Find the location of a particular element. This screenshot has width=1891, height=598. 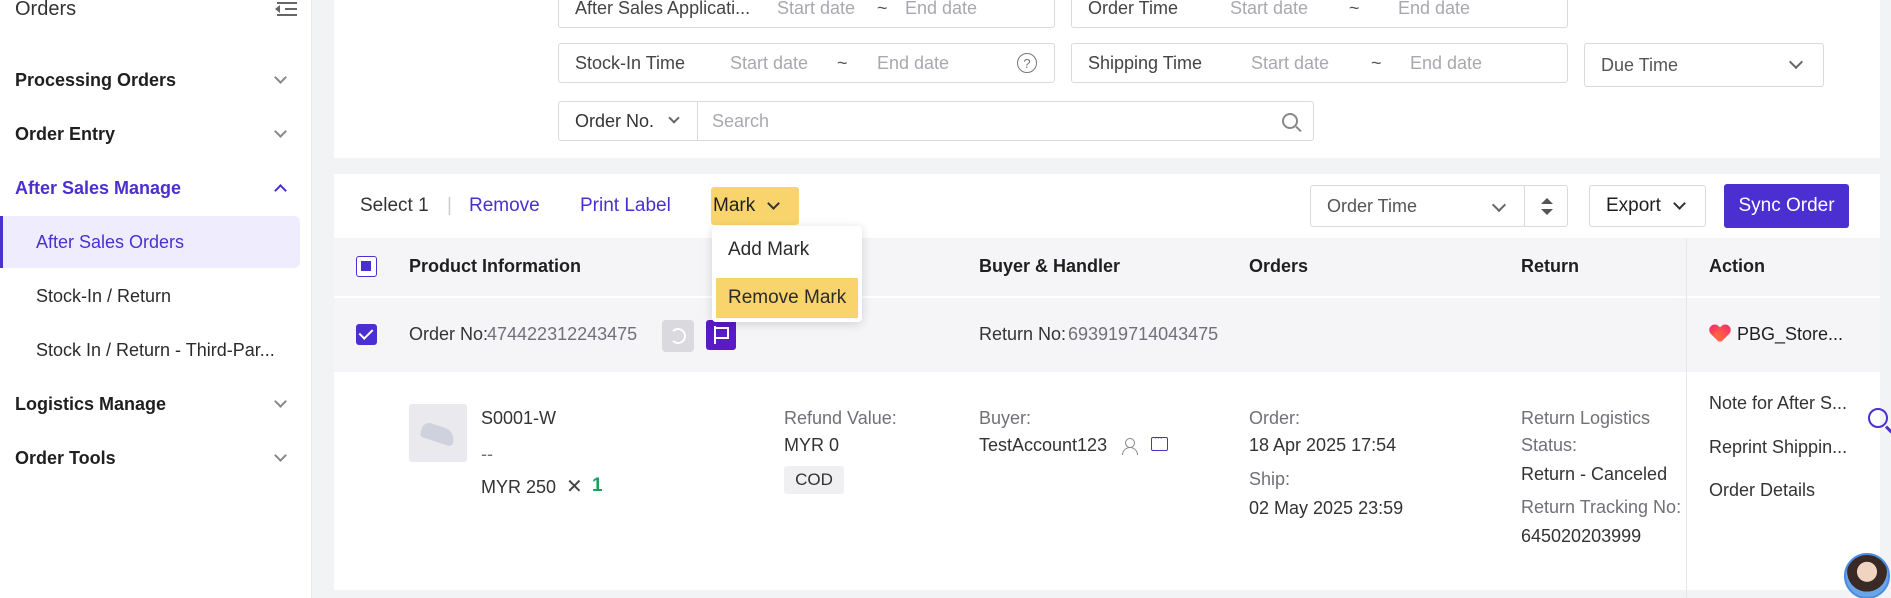

remove-button: Remove is located at coordinates (504, 206).